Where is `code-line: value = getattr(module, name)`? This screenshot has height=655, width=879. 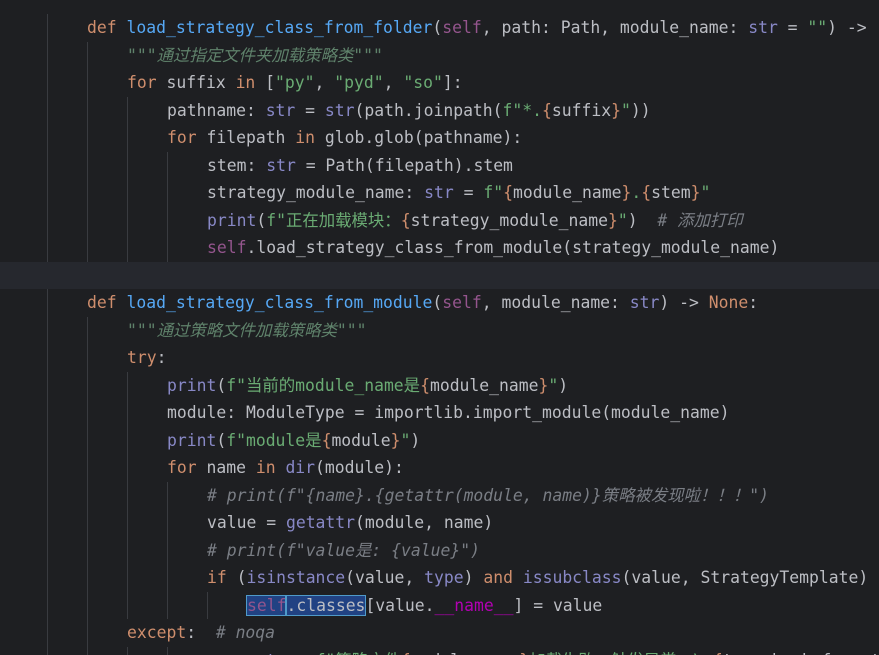 code-line: value = getattr(module, name) is located at coordinates (439, 523).